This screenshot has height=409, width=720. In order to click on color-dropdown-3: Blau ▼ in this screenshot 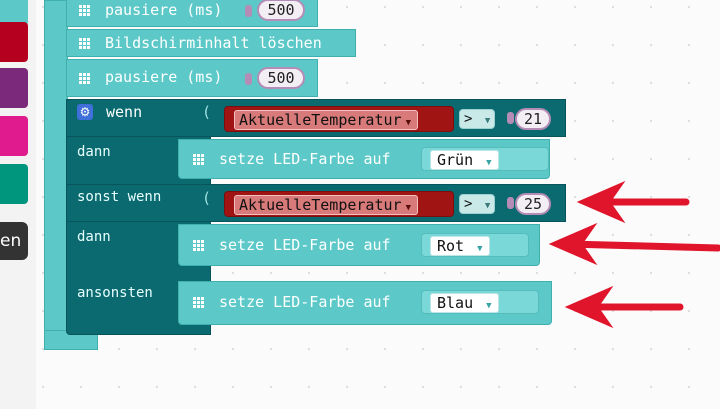, I will do `click(480, 302)`.